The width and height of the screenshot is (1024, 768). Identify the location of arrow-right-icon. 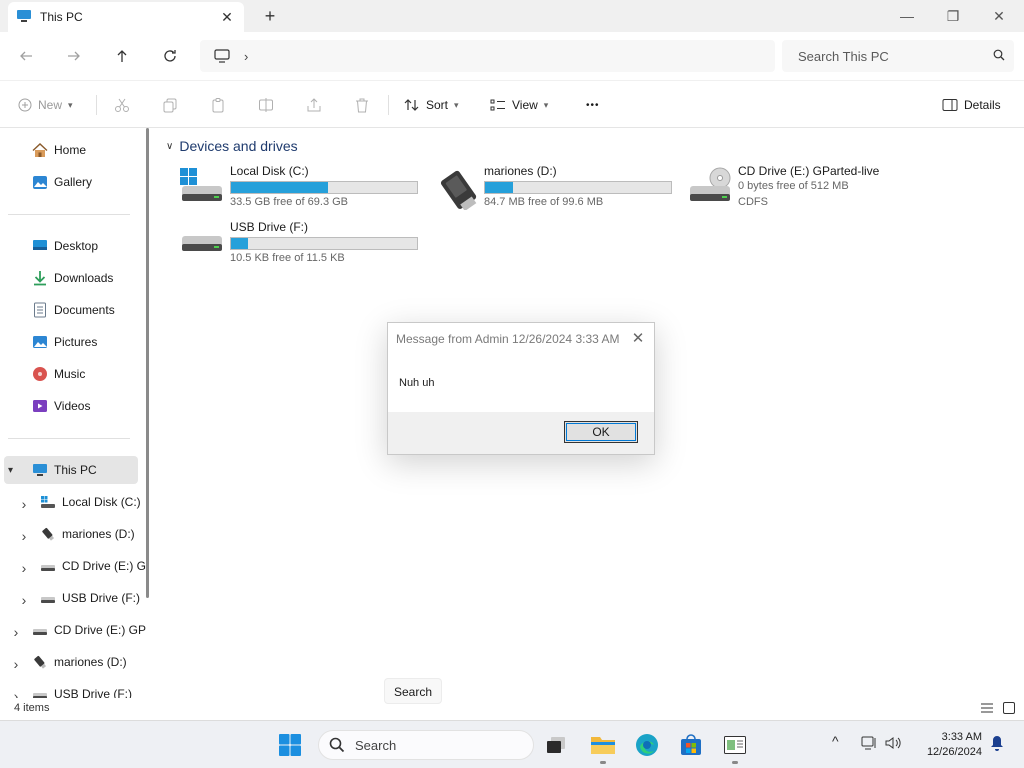
(74, 56).